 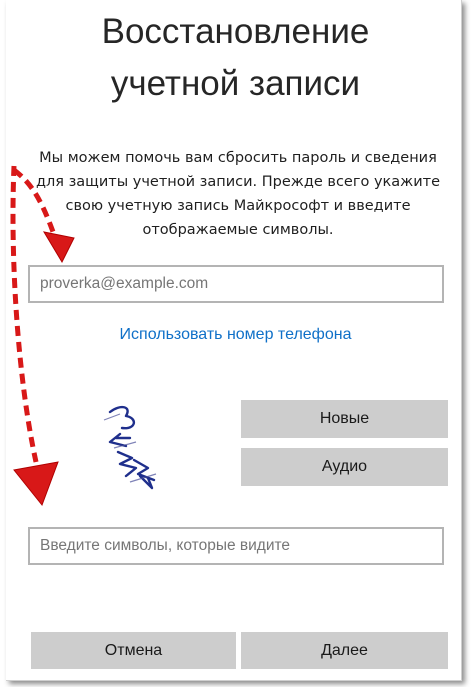 I want to click on use-phone-number-link: Использовать номер телефона, so click(x=235, y=335).